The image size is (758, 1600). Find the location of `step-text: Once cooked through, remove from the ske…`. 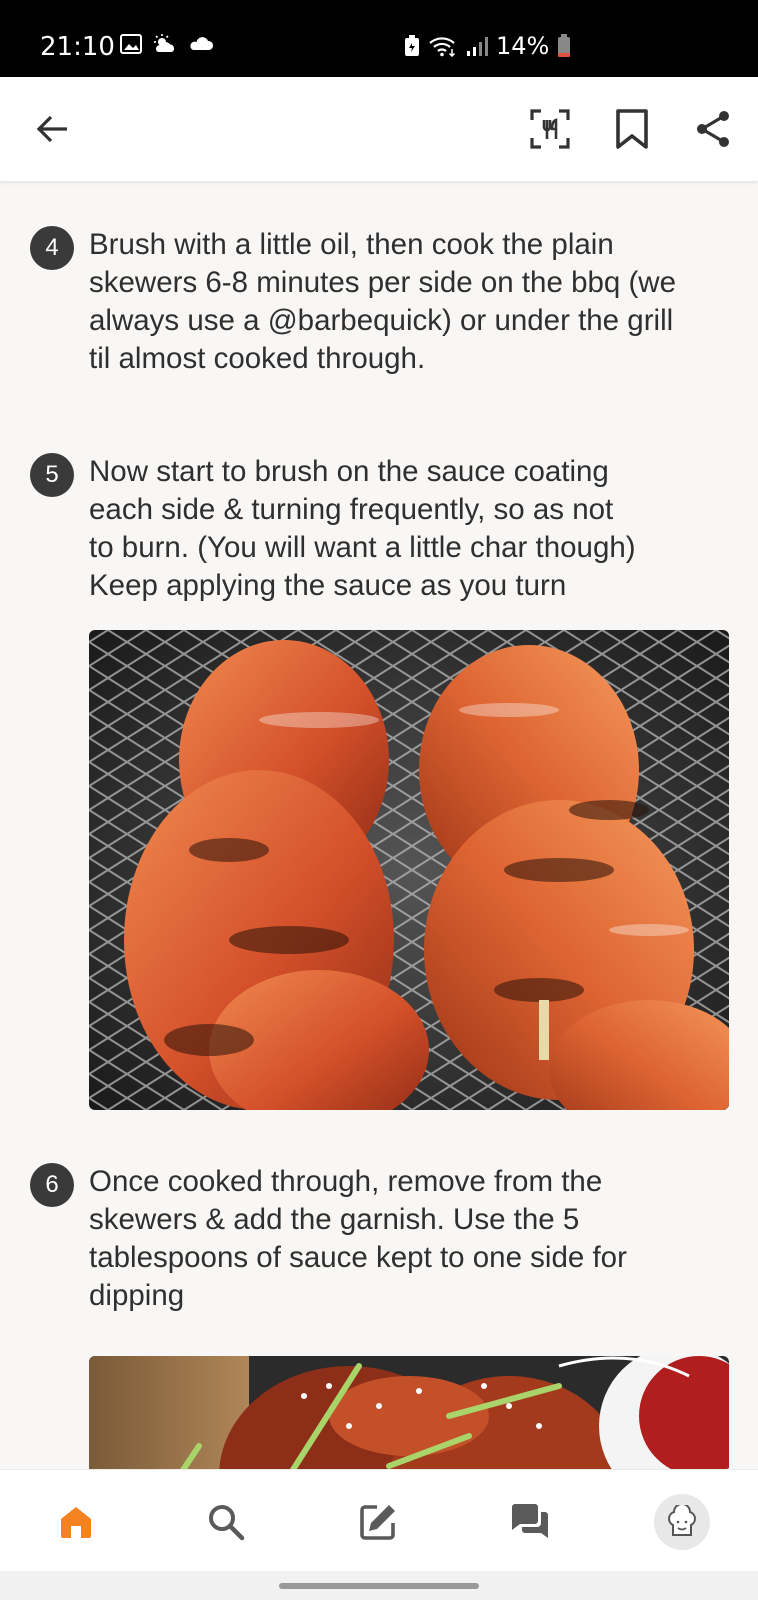

step-text: Once cooked through, remove from the ske… is located at coordinates (358, 1238).